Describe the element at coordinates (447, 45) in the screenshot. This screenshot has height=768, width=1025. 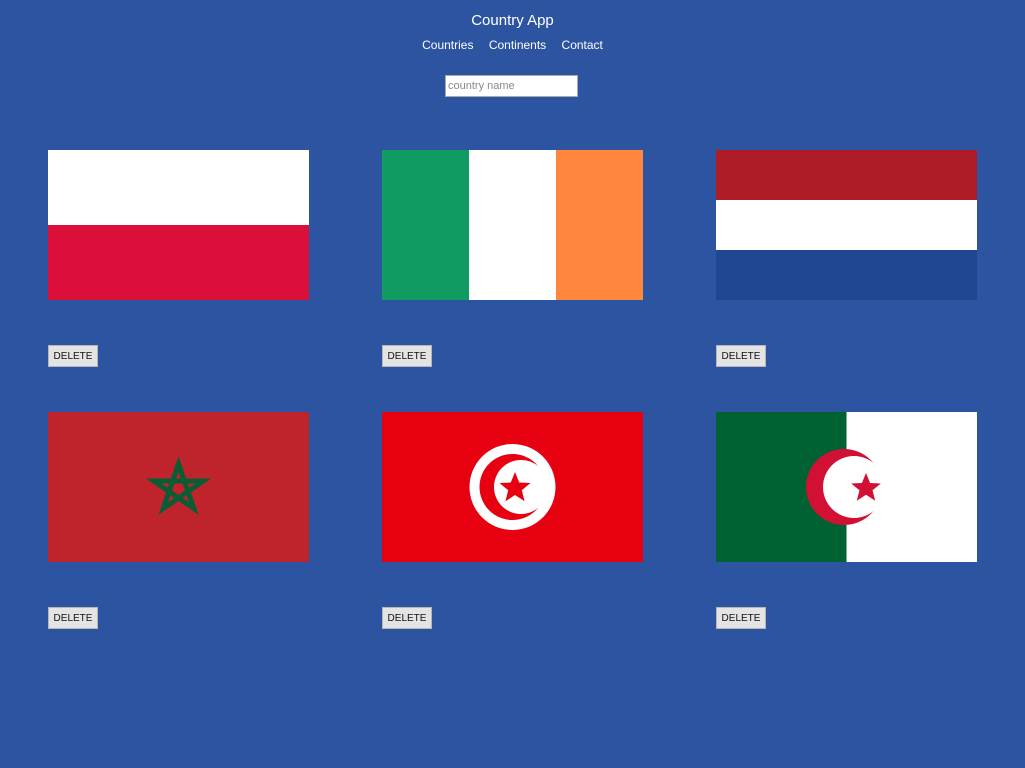
I see `nav-link-countries: Countries` at that location.